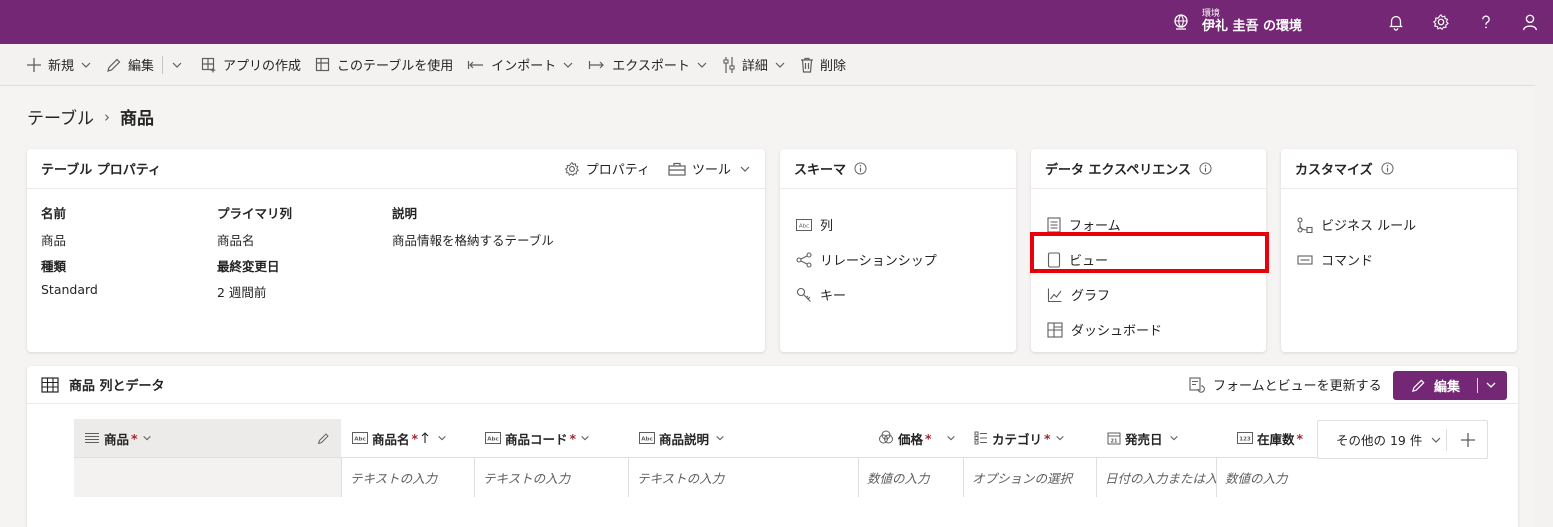 This screenshot has width=1553, height=527. I want to click on last-modified-value: 2 週間前, so click(242, 292).